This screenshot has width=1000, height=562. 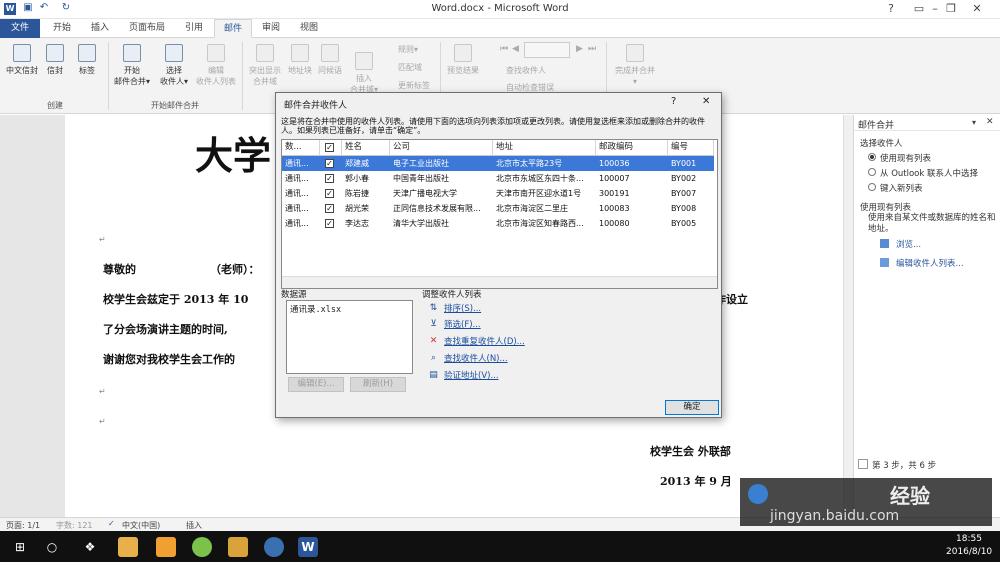 I want to click on col-header-zip: 邮政编码, so click(x=632, y=148).